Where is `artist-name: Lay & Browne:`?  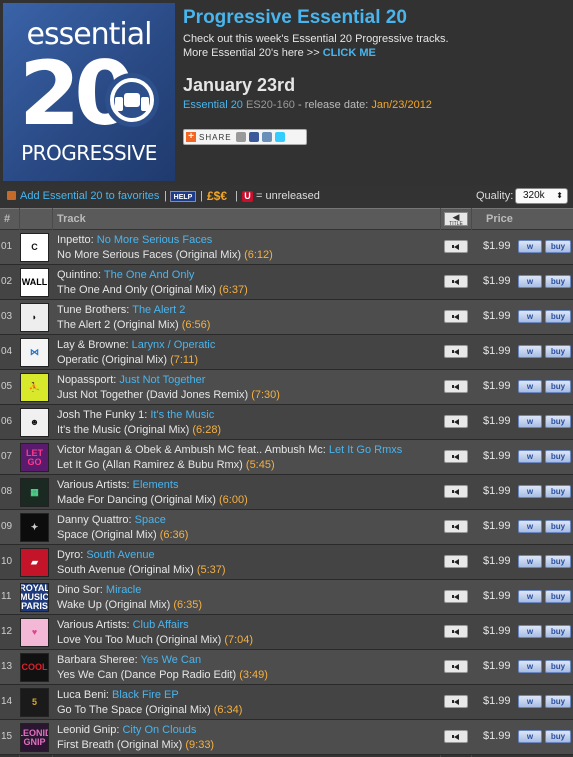
artist-name: Lay & Browne: is located at coordinates (93, 345).